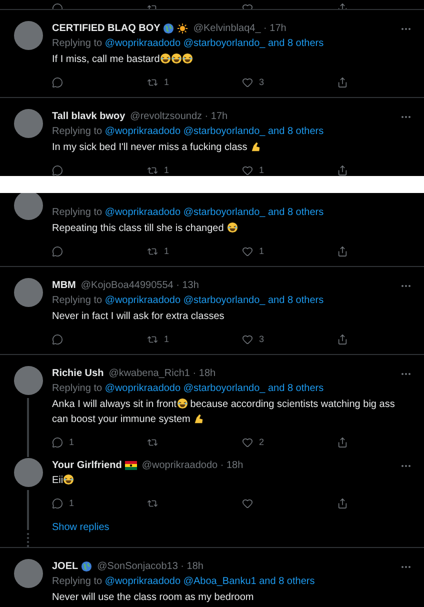 The image size is (424, 607). I want to click on user-name: JOEL, so click(65, 566).